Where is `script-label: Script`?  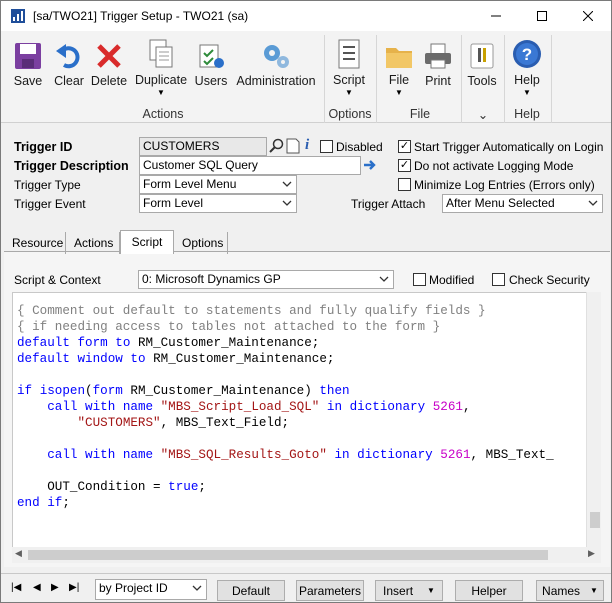 script-label: Script is located at coordinates (349, 80).